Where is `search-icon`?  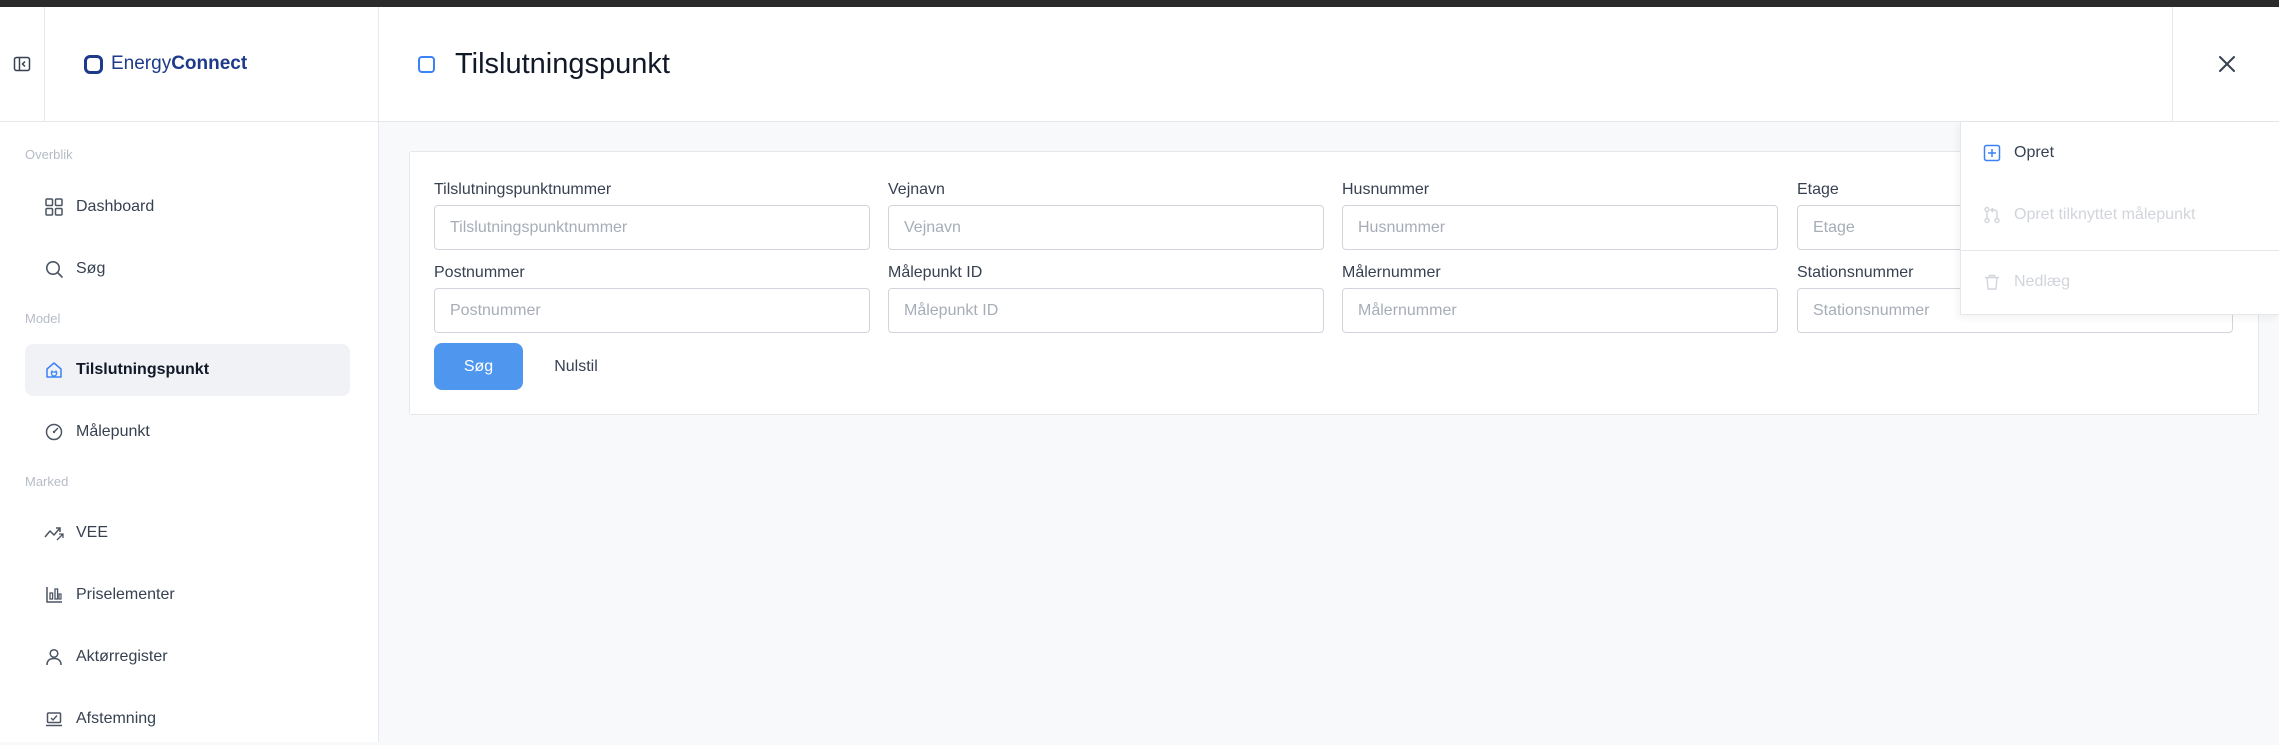 search-icon is located at coordinates (54, 269).